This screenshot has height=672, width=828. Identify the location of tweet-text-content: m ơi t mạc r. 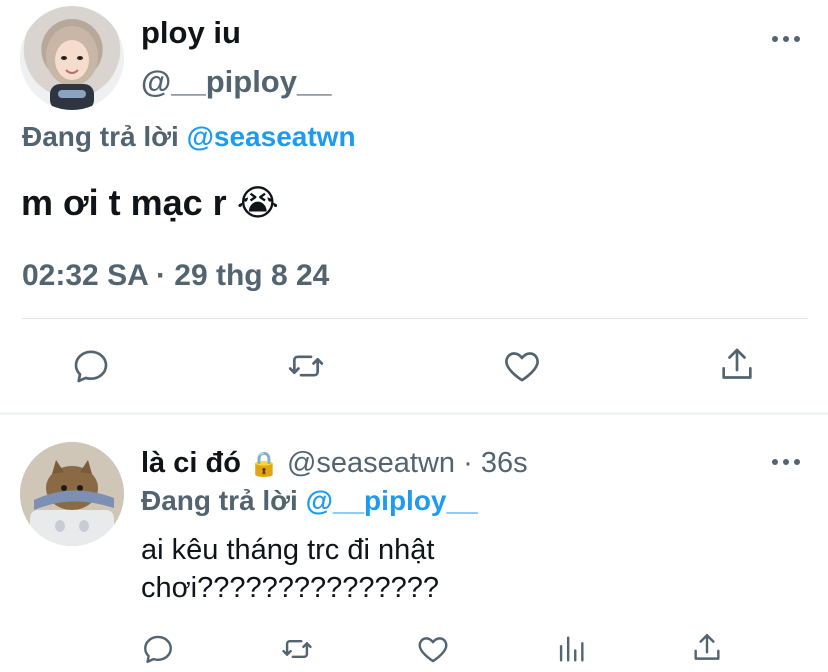
(124, 202).